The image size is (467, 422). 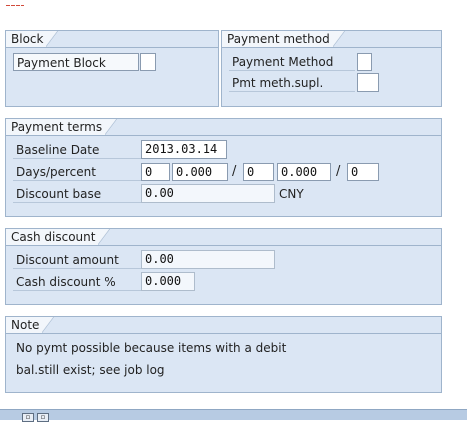 I want to click on payment-method-label: Payment Method, so click(x=292, y=62).